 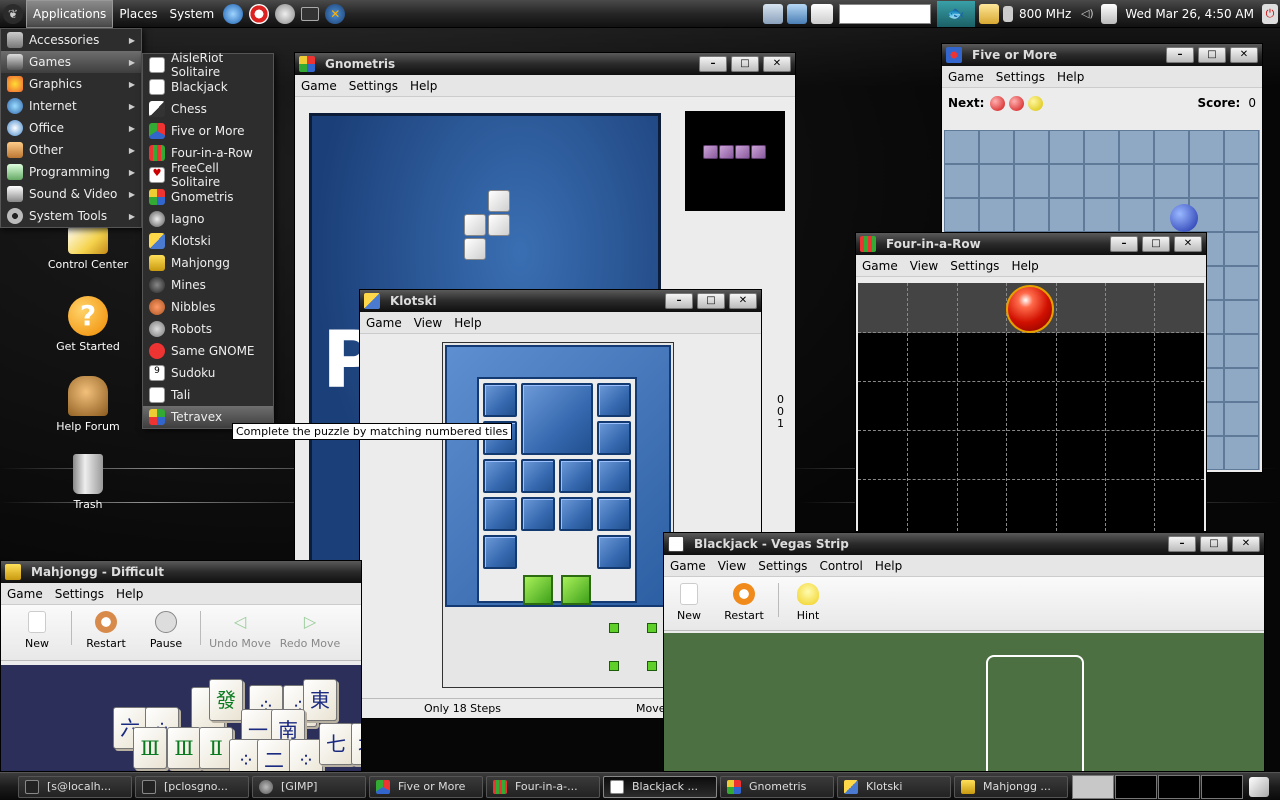 I want to click on browser-launcher-icon, so click(x=233, y=13).